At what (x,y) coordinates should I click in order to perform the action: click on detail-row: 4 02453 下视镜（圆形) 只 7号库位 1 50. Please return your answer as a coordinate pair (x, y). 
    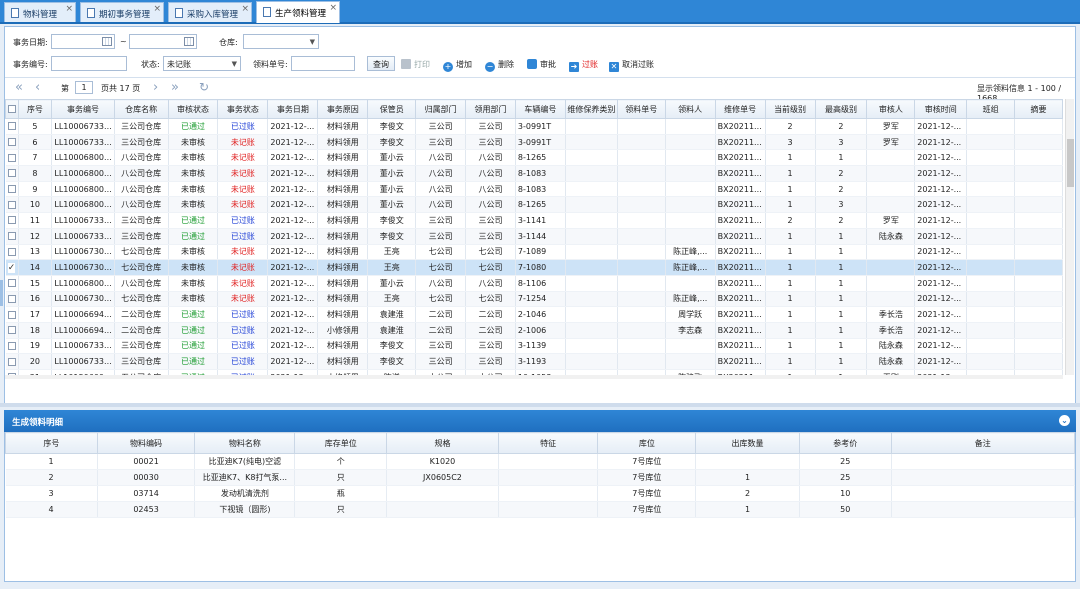
    Looking at the image, I should click on (540, 509).